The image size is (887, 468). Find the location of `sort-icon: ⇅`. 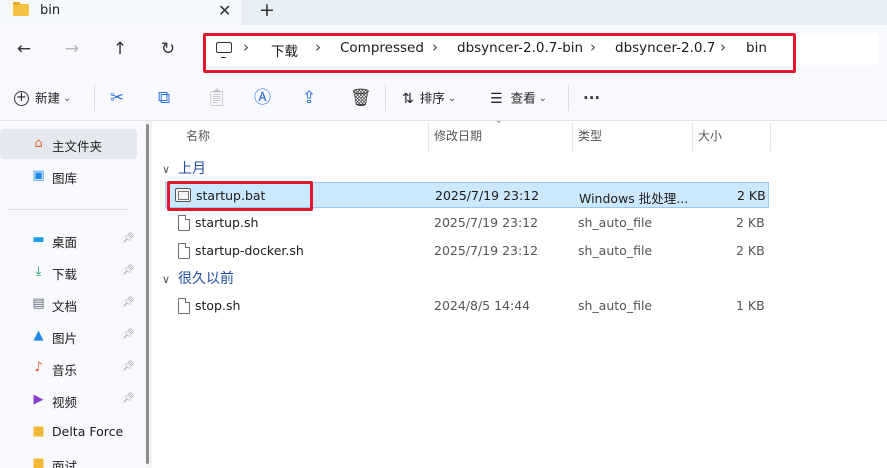

sort-icon: ⇅ is located at coordinates (408, 98).